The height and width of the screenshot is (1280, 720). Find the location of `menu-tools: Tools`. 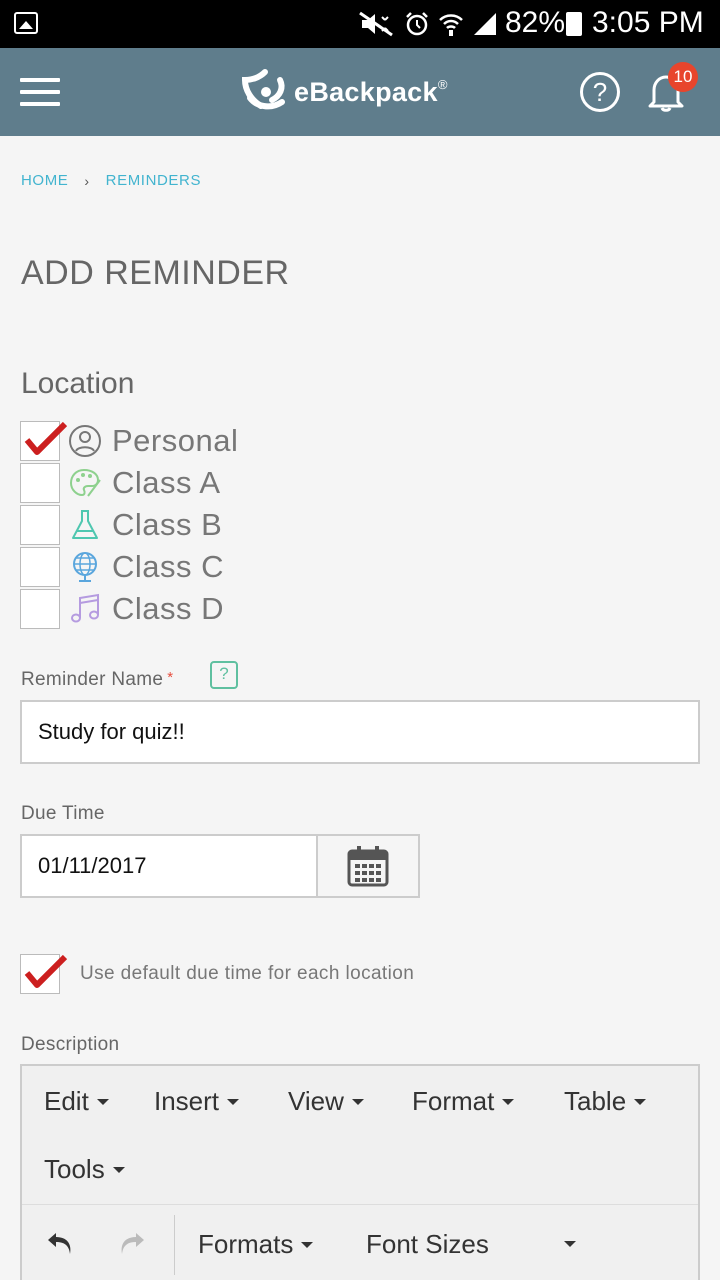

menu-tools: Tools is located at coordinates (84, 1169).